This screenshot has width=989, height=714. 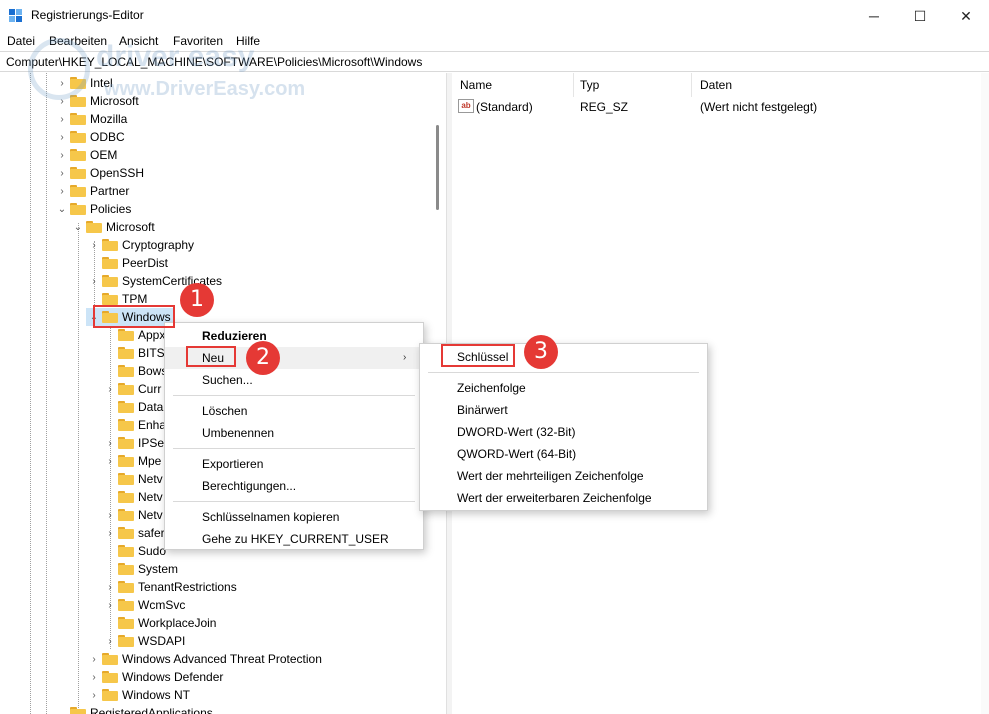 I want to click on menu-item-copy-key-name: Schlüsselnamen kopieren, so click(x=294, y=517).